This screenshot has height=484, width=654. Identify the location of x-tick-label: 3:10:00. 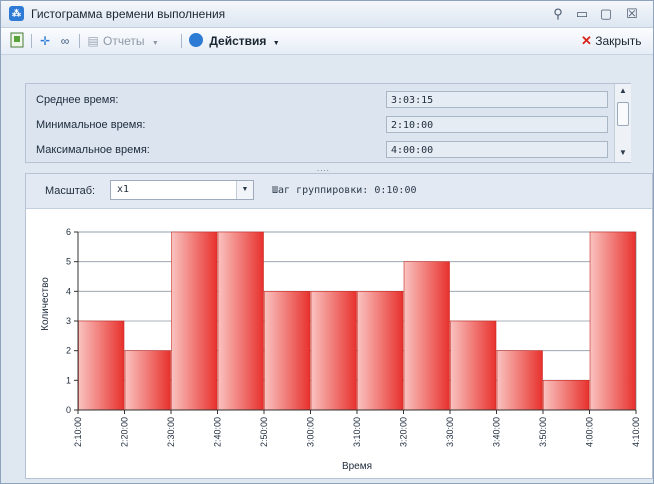
(357, 432).